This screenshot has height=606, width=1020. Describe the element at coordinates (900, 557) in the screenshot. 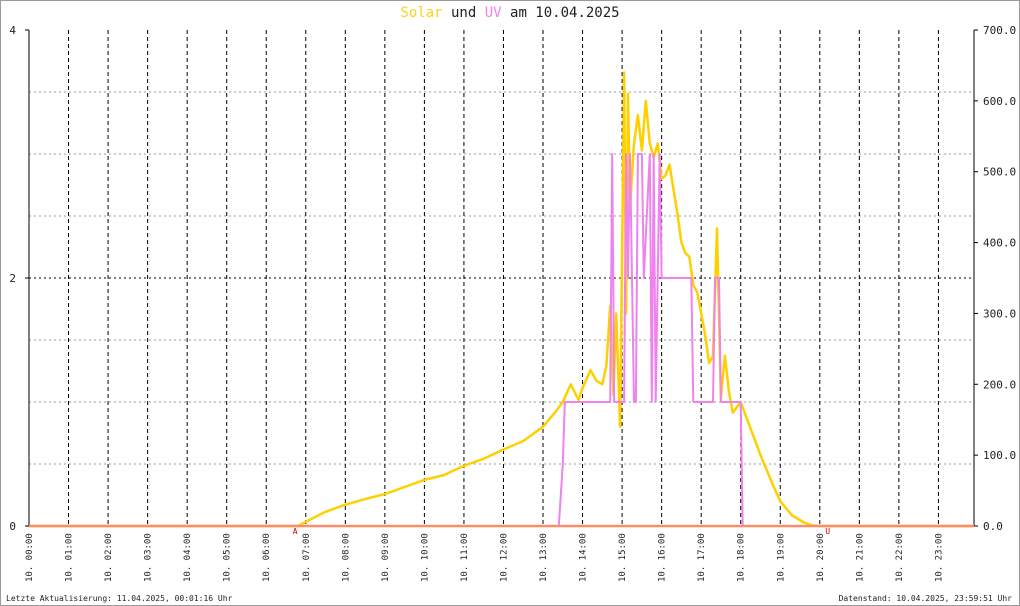

I see `x-tick-label: 10. 22:00` at that location.